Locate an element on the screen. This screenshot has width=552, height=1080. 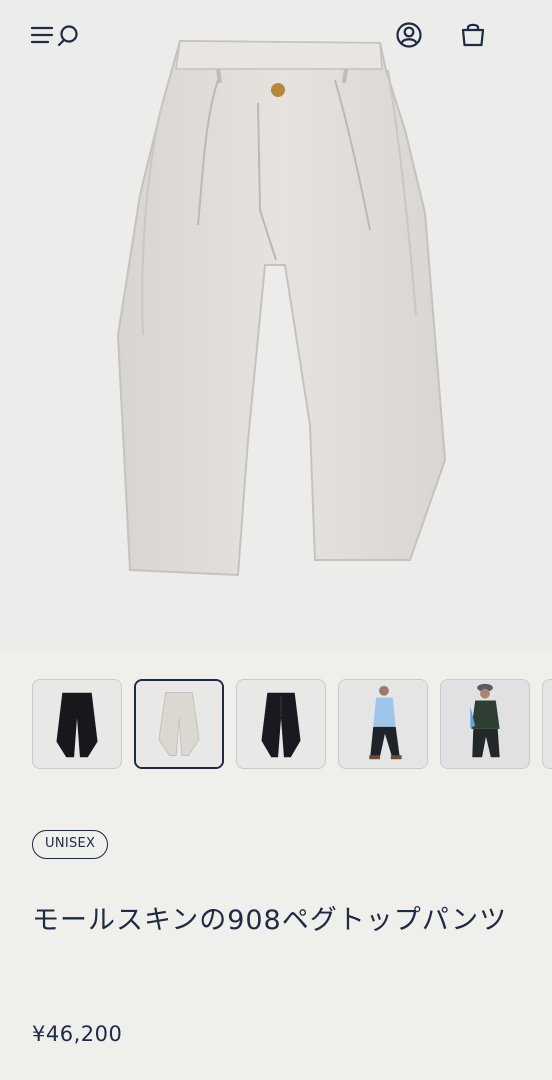
cart-button is located at coordinates (473, 35).